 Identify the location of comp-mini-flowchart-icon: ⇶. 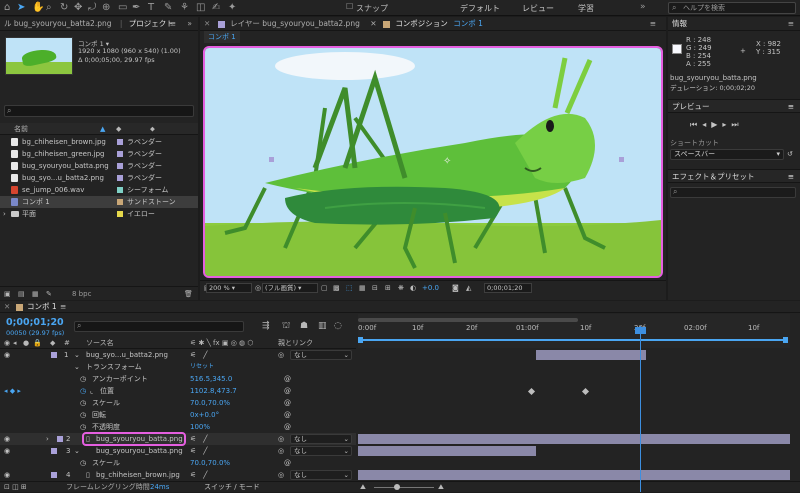
(266, 326).